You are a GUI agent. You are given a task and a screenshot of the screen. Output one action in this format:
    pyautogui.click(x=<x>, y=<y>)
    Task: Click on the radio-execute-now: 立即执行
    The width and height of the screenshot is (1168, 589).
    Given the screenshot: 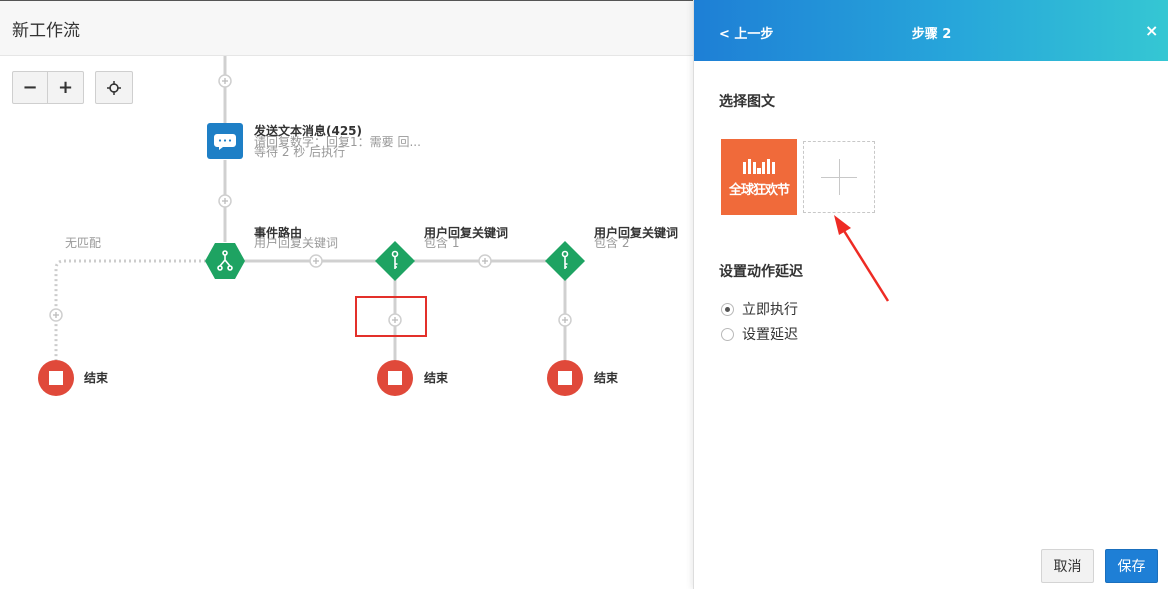 What is the action you would take?
    pyautogui.click(x=759, y=309)
    